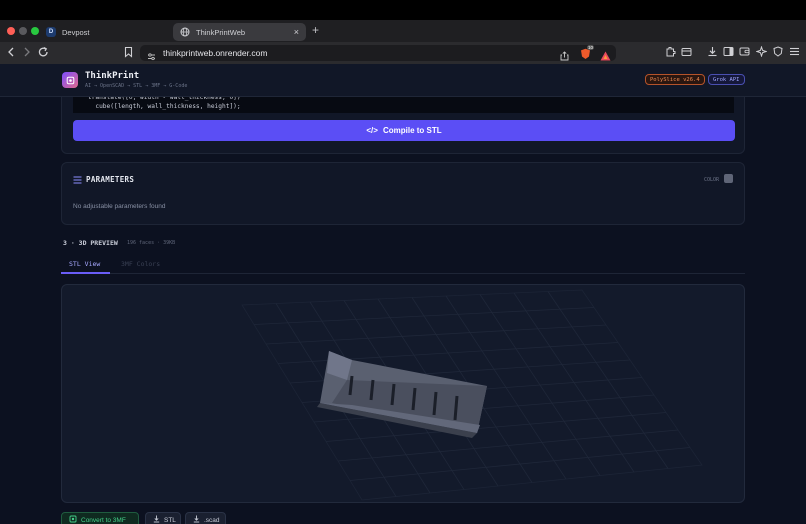 The height and width of the screenshot is (524, 806). What do you see at coordinates (51, 32) in the screenshot?
I see `devpost-favicon-icon: D` at bounding box center [51, 32].